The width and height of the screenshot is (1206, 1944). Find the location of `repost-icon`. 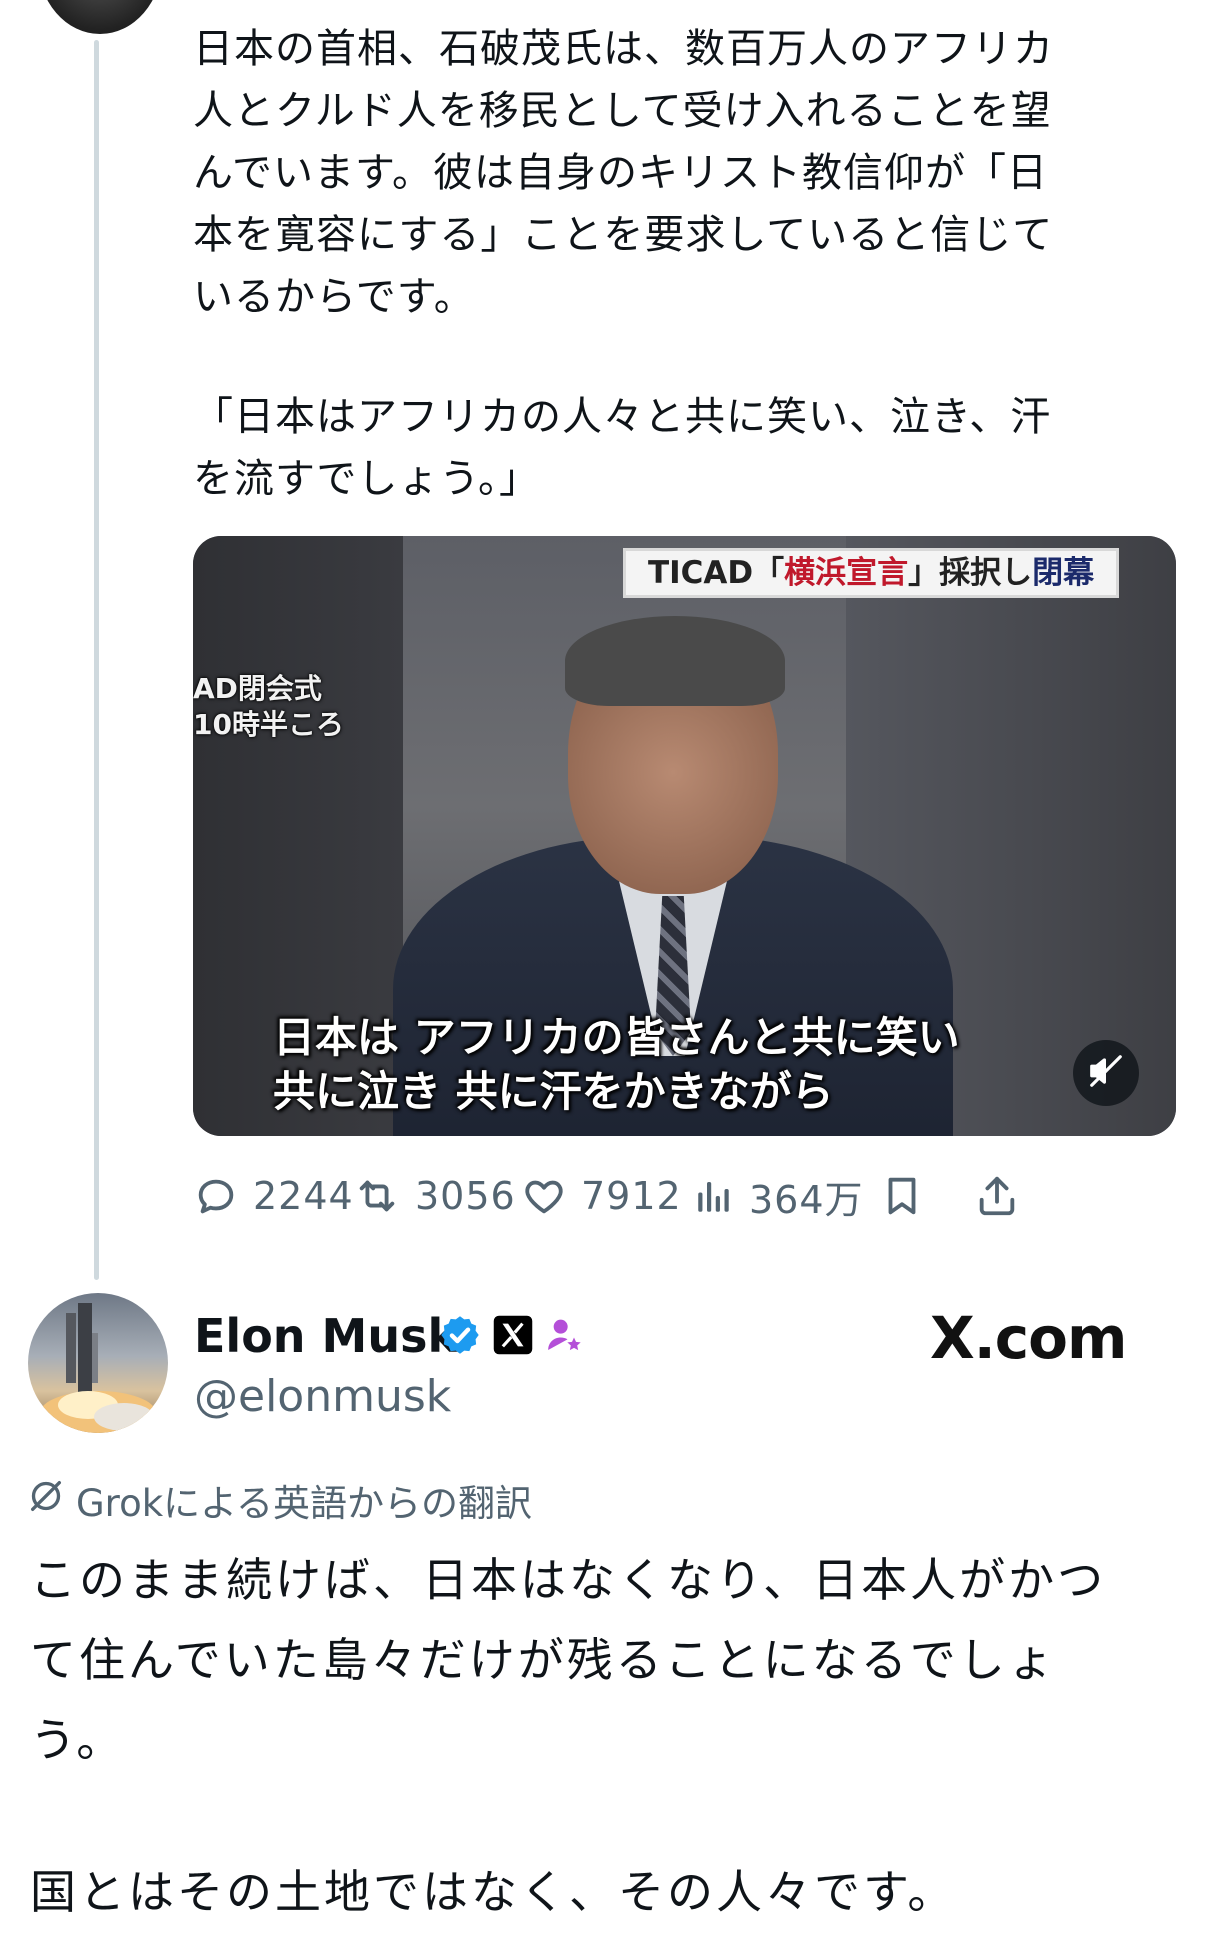

repost-icon is located at coordinates (377, 1196).